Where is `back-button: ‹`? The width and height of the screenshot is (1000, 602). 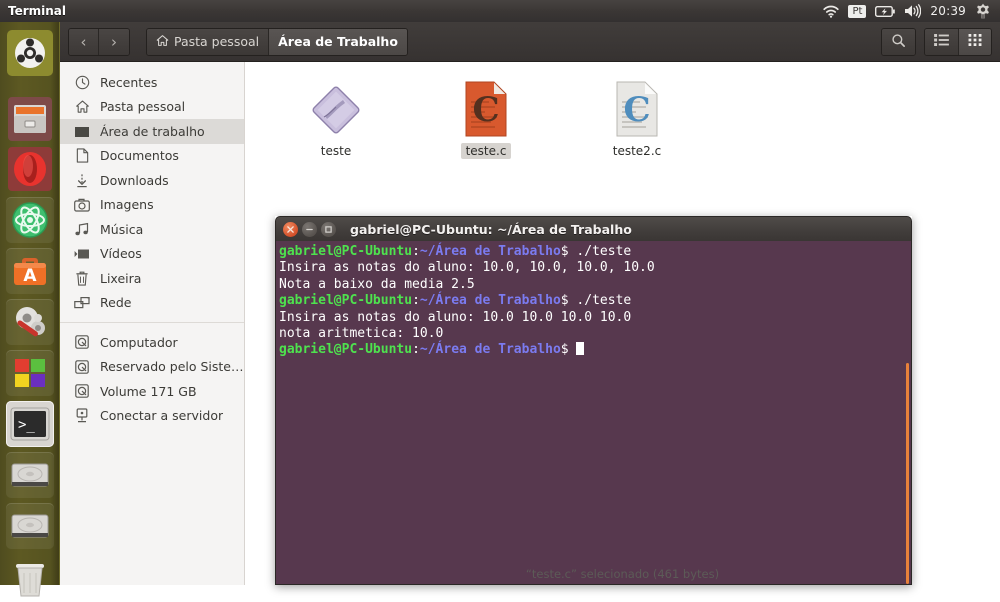 back-button: ‹ is located at coordinates (84, 41).